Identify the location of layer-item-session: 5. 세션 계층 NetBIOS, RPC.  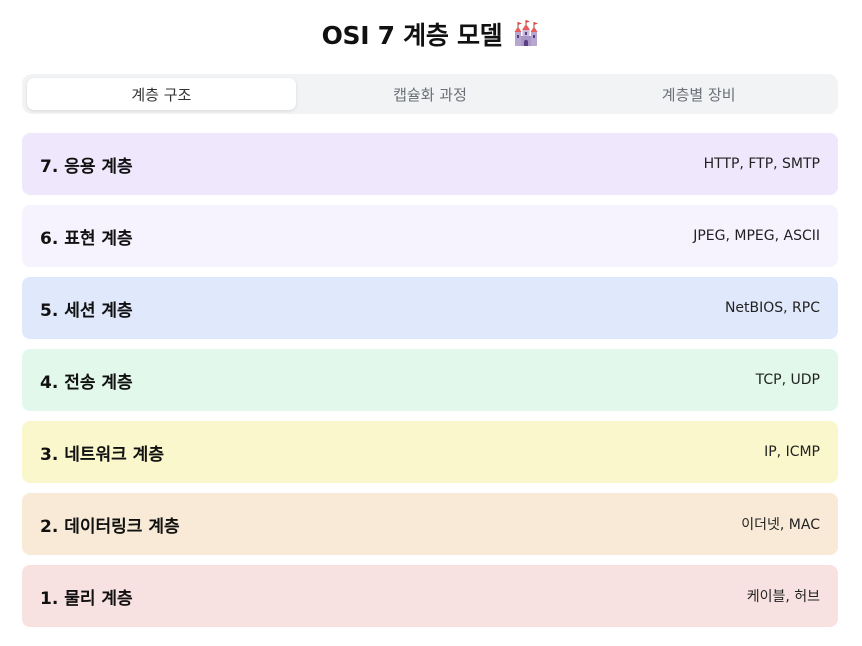
(430, 308).